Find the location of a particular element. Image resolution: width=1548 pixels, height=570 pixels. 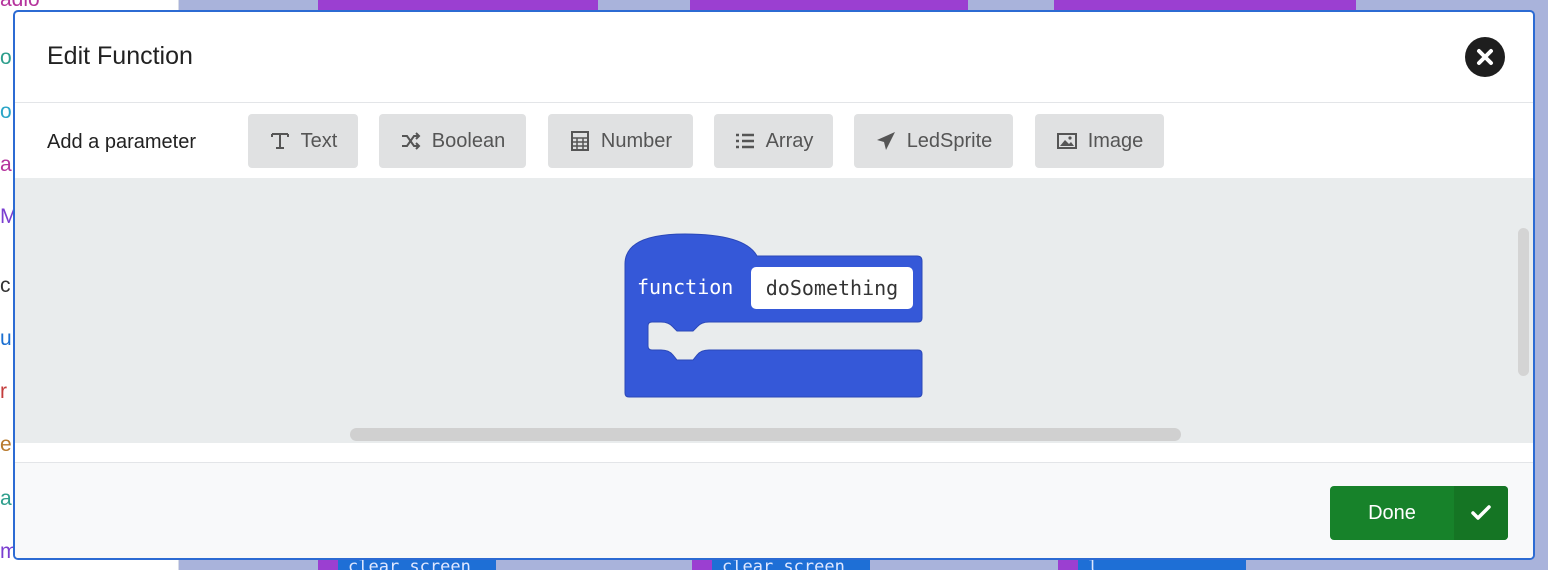

done-button: Done is located at coordinates (1419, 513).